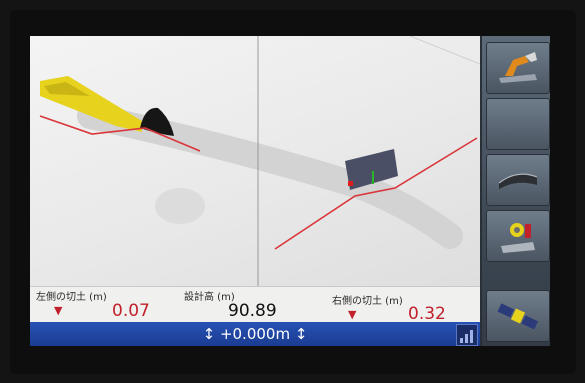  What do you see at coordinates (444, 50) in the screenshot?
I see `horizon-line` at bounding box center [444, 50].